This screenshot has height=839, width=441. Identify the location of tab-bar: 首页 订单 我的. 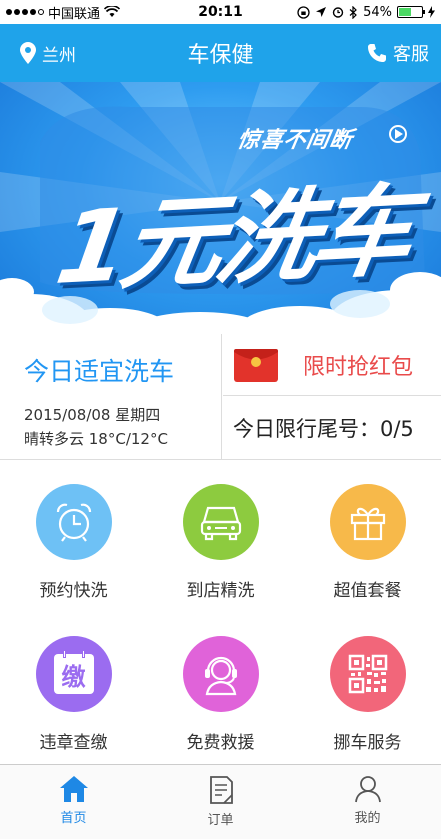
(220, 801).